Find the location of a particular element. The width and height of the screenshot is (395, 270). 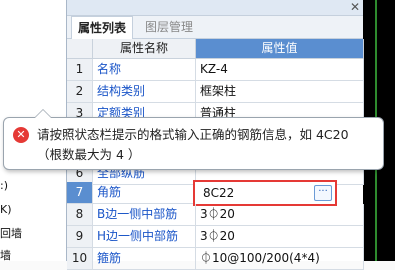

property-value: KZ-4 is located at coordinates (280, 70).